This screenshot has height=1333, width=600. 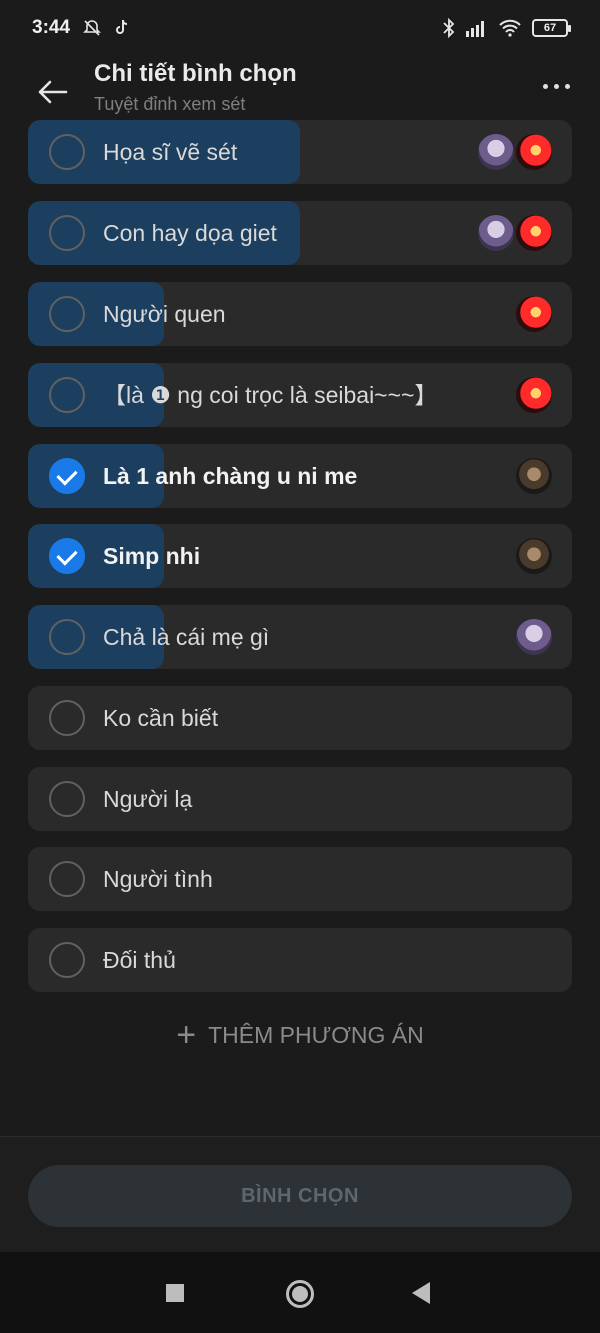 I want to click on poll-option: Là 1 anh chàng u ni me, so click(x=300, y=476).